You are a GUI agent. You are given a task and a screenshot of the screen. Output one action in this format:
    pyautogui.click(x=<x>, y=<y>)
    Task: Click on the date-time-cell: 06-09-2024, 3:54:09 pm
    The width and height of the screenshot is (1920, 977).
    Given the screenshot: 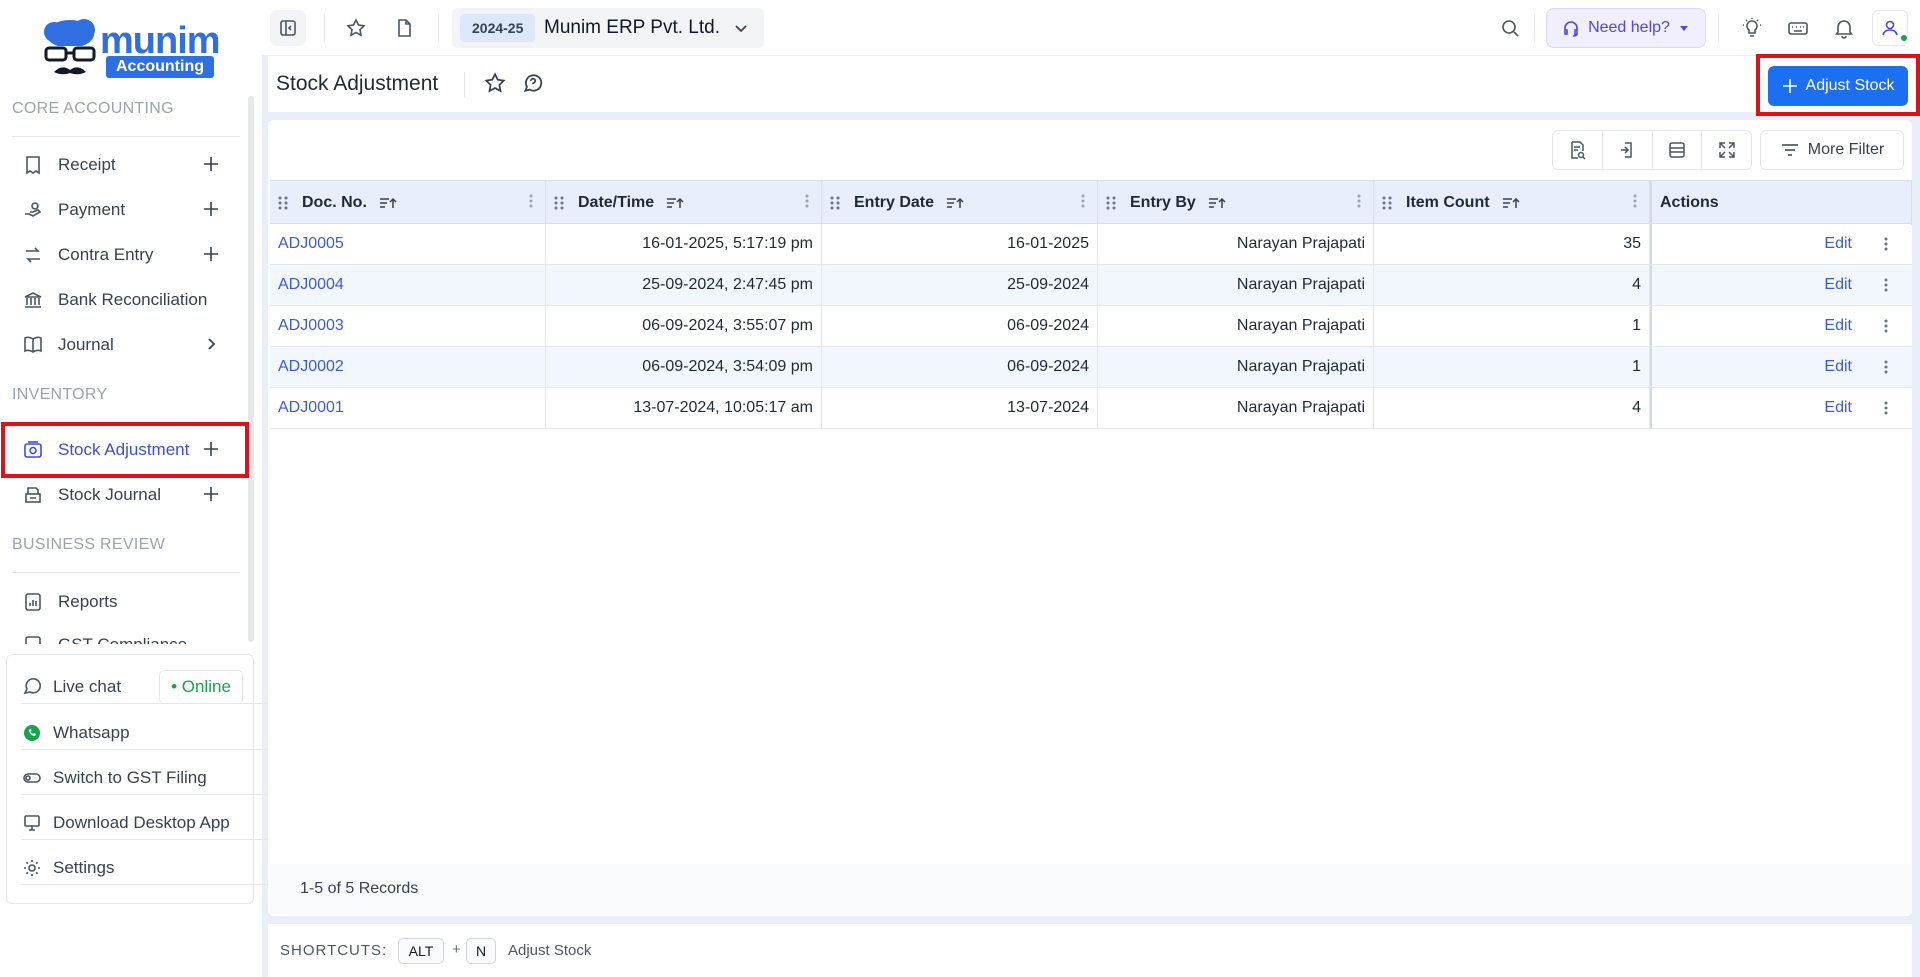 What is the action you would take?
    pyautogui.click(x=684, y=367)
    